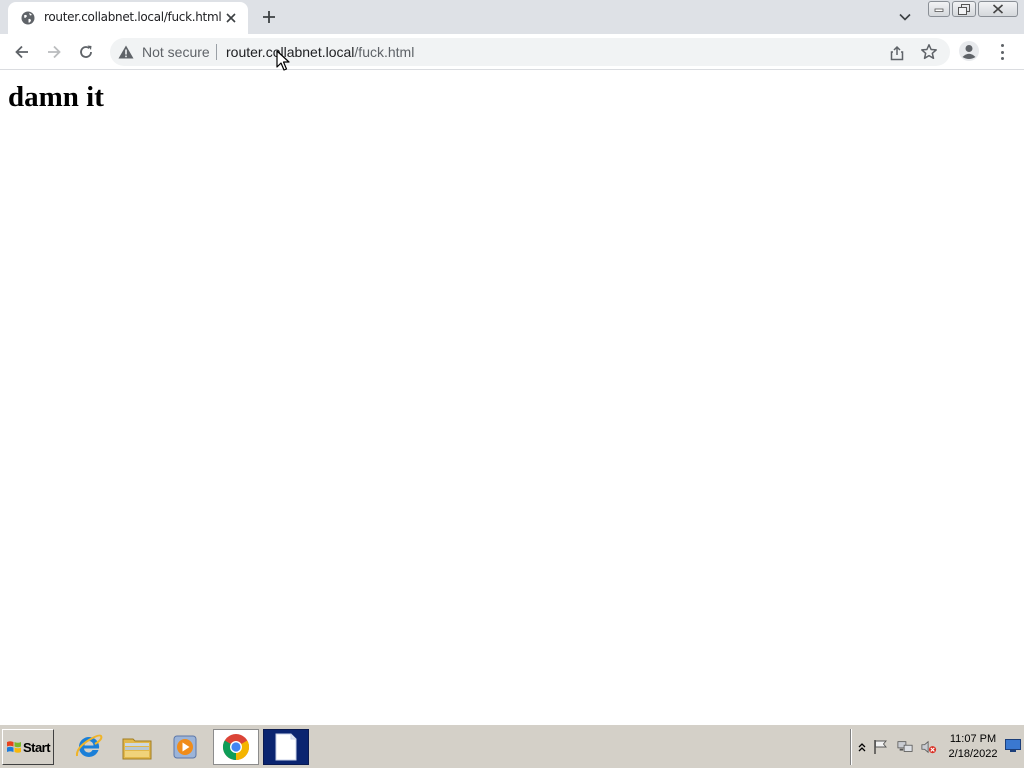 This screenshot has height=768, width=1024. I want to click on taskbar-file-explorer, so click(137, 747).